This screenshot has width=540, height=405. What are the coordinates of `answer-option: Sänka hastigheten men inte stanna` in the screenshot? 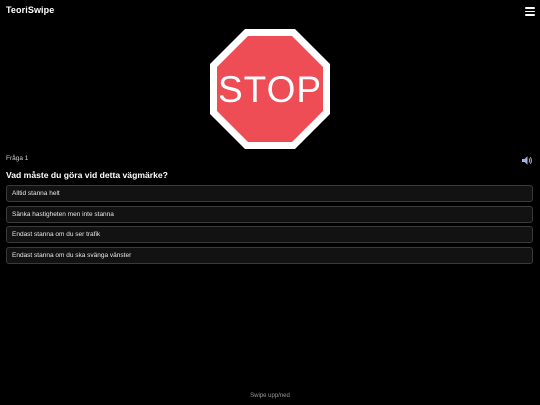 It's located at (269, 214).